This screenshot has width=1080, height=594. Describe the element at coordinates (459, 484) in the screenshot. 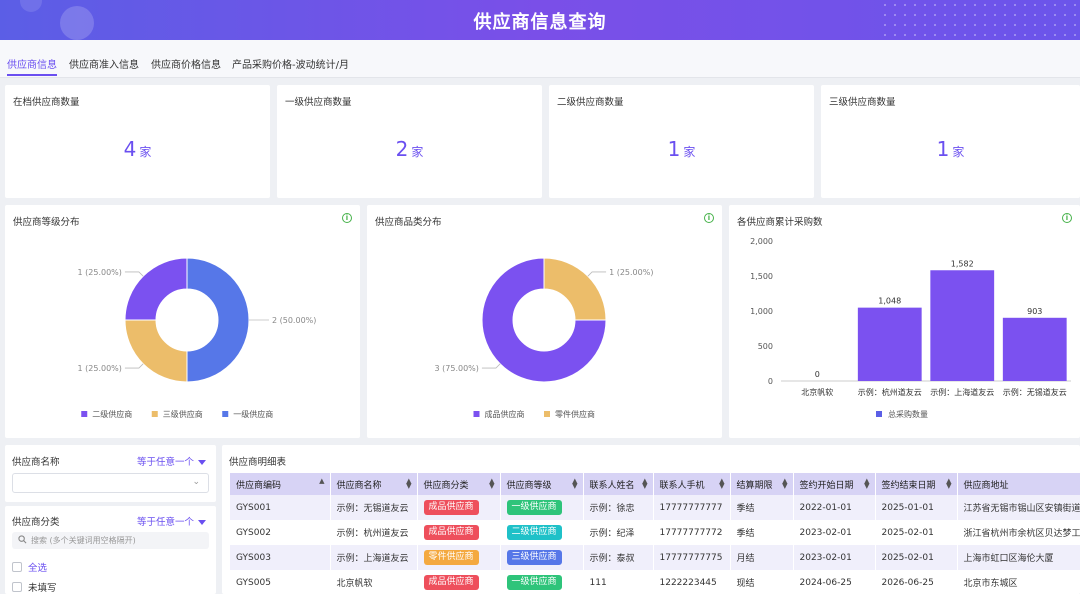

I see `column-header: 供应商分类 ▲ ▼` at that location.